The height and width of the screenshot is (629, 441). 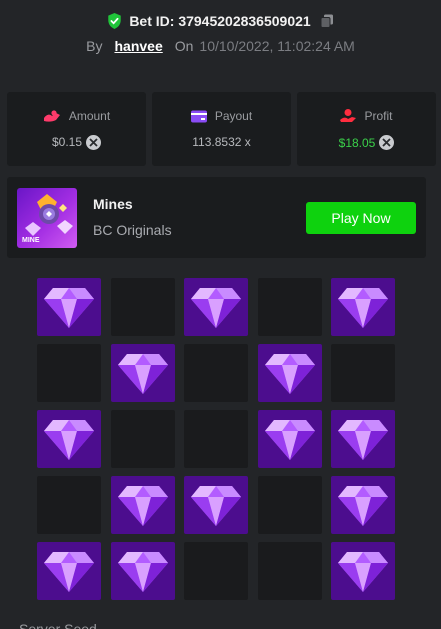 What do you see at coordinates (113, 204) in the screenshot?
I see `game-name: Mines` at bounding box center [113, 204].